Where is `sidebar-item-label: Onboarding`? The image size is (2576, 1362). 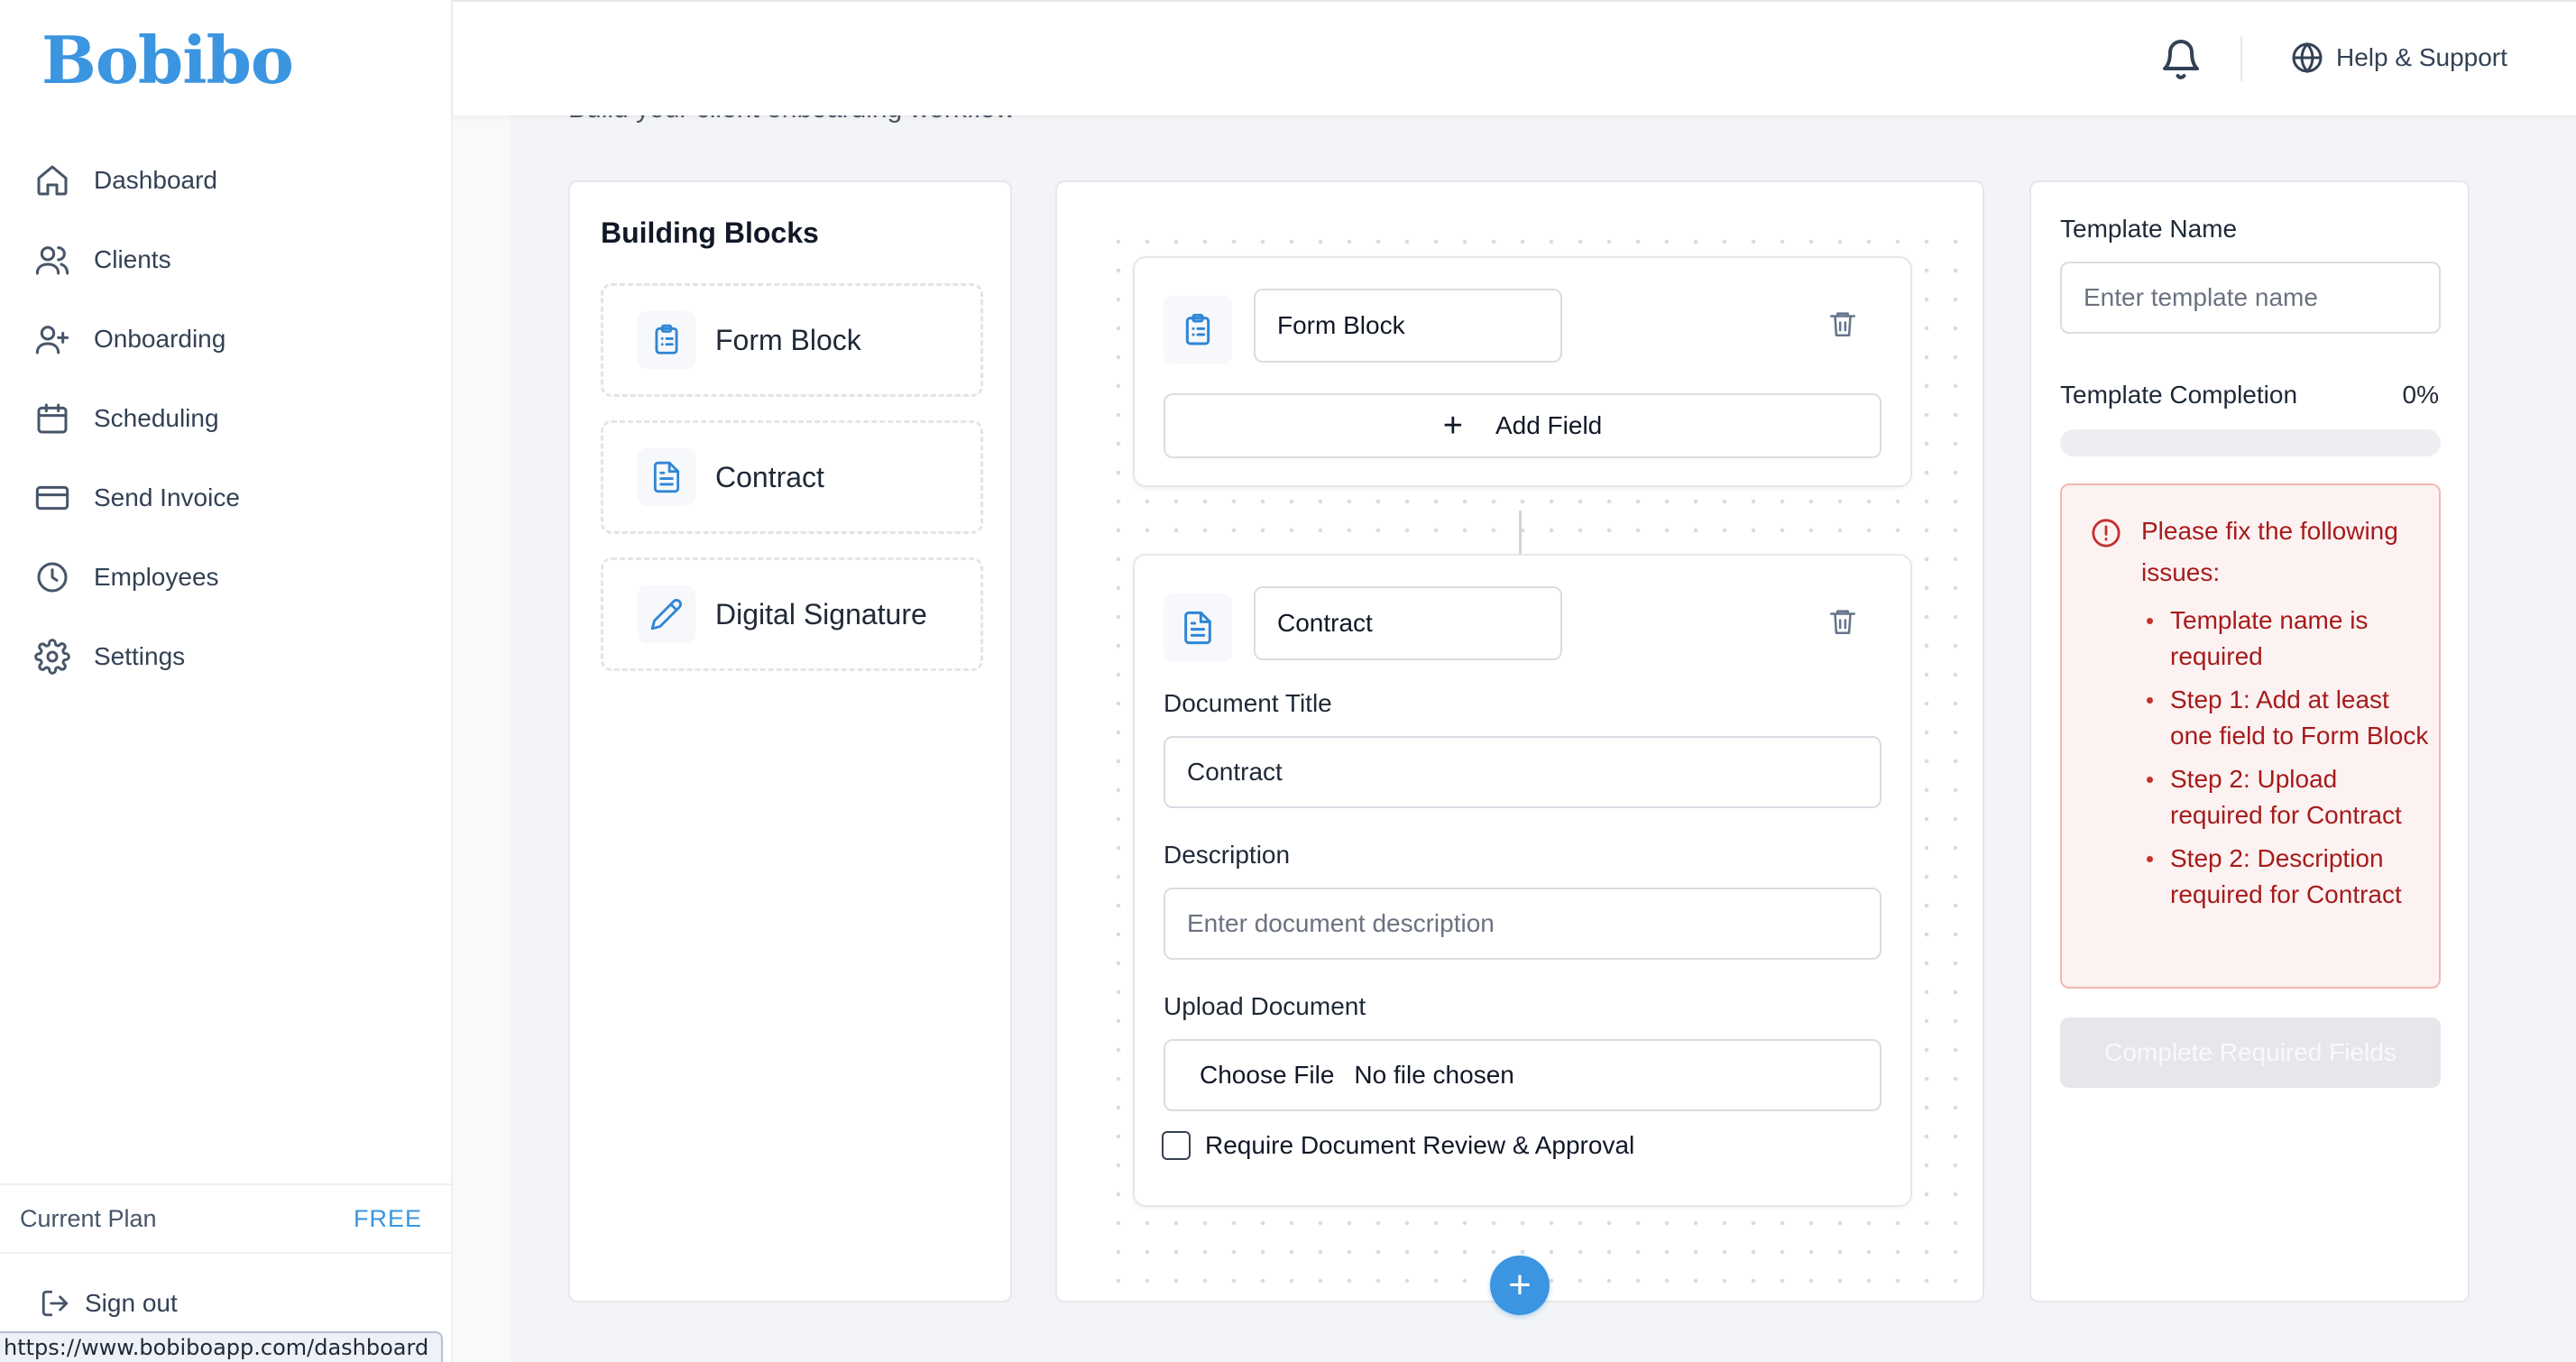
sidebar-item-label: Onboarding is located at coordinates (160, 339).